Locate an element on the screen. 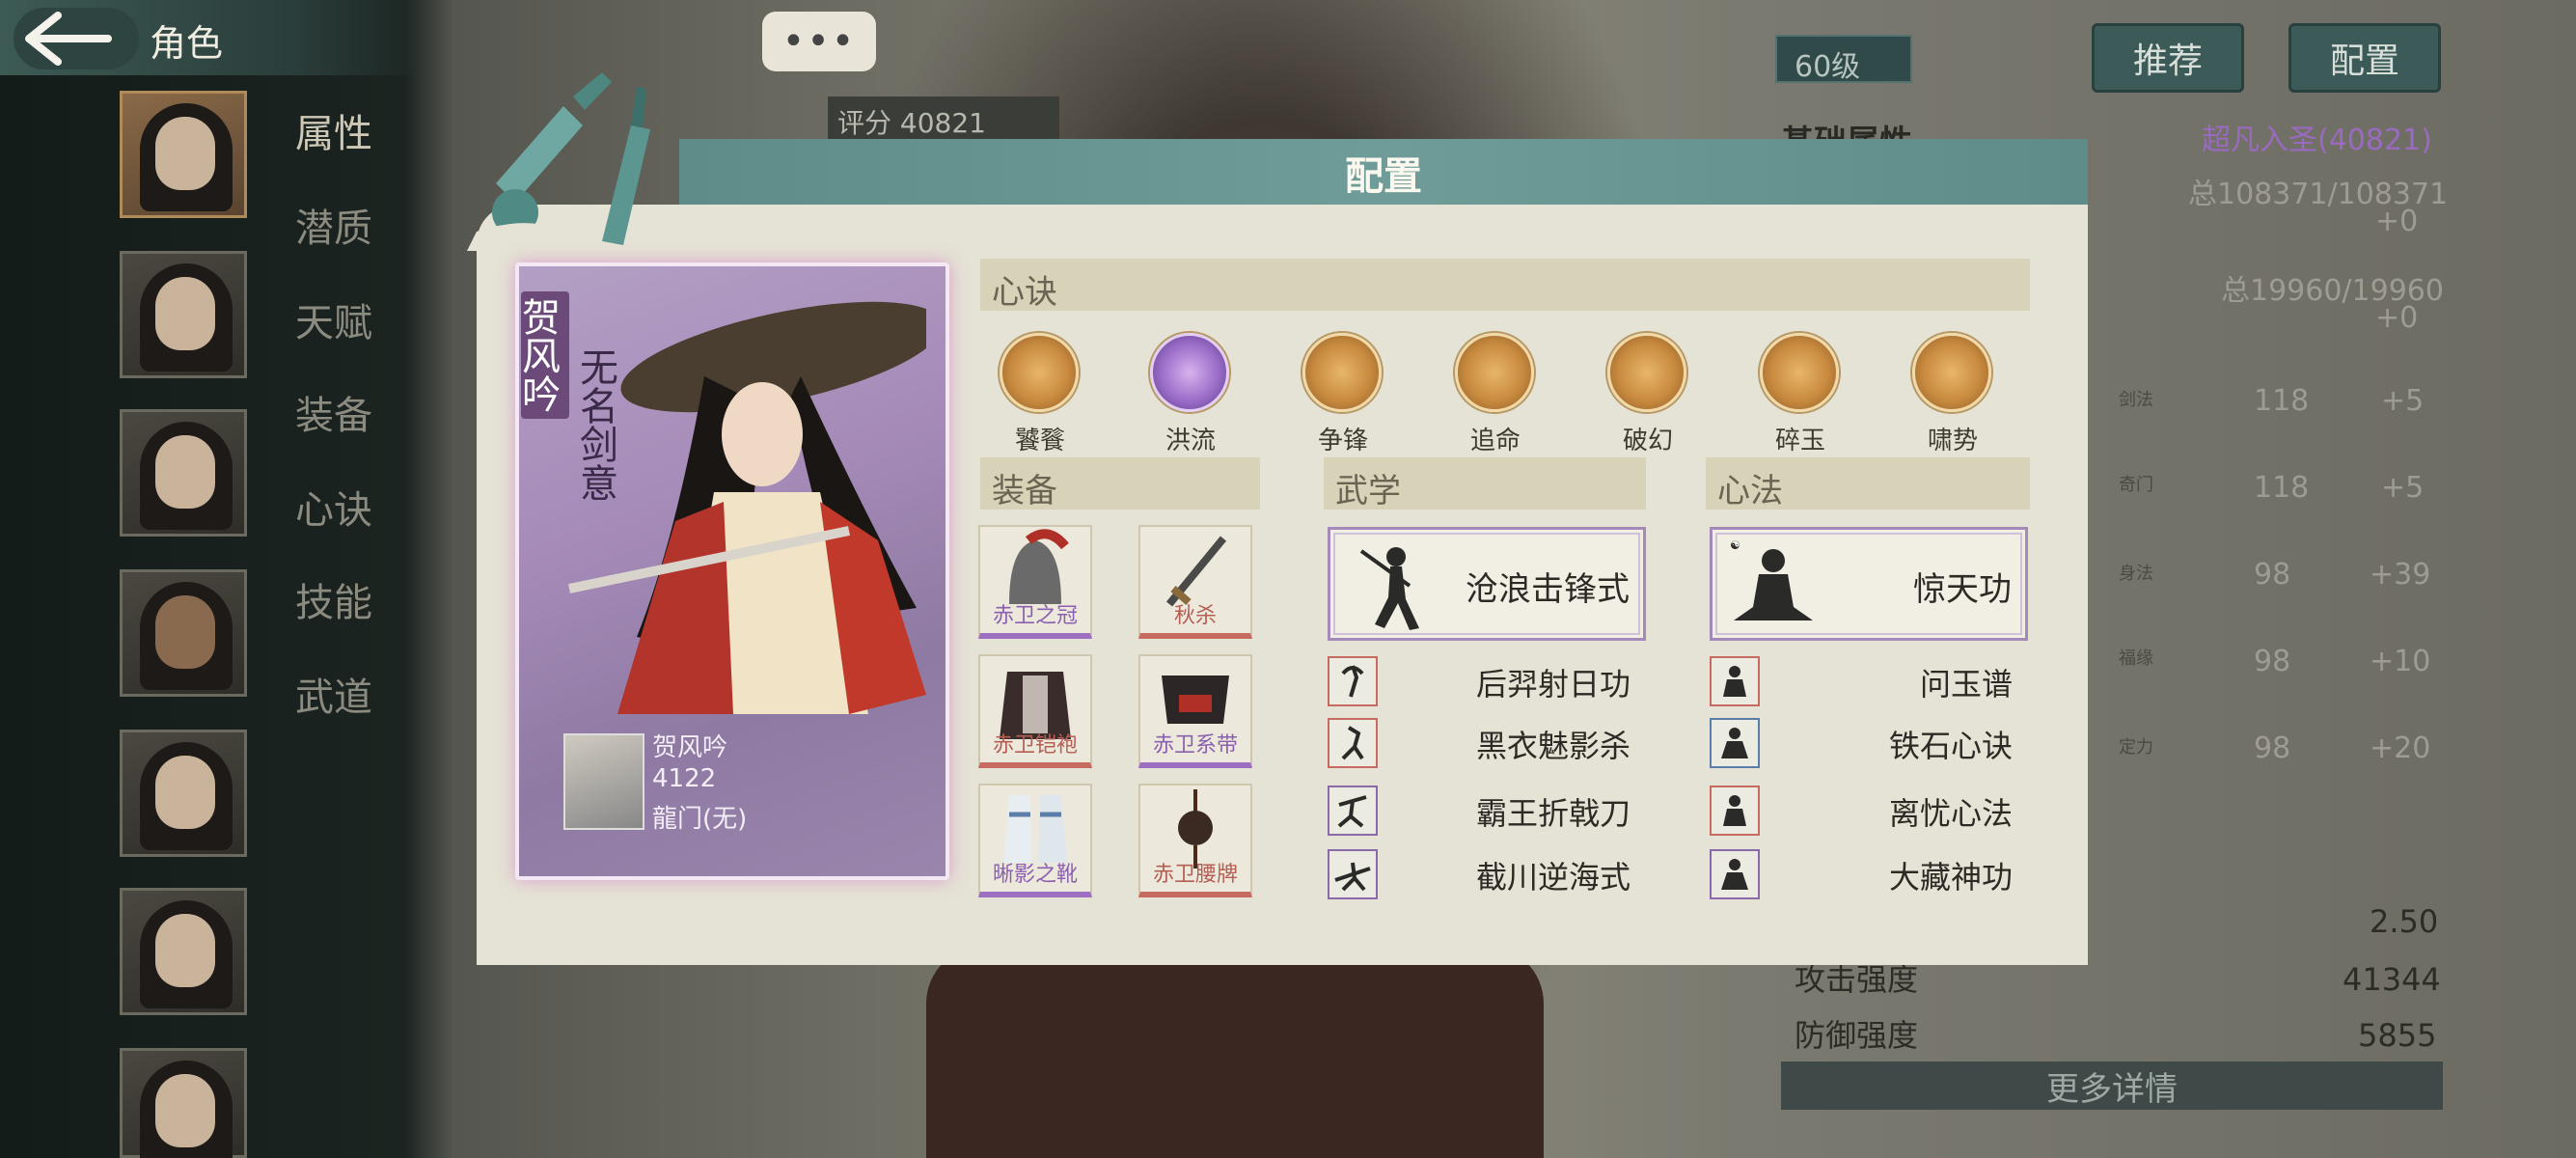 The height and width of the screenshot is (1158, 2576). xinfa-main-name: 惊天功 is located at coordinates (1963, 589).